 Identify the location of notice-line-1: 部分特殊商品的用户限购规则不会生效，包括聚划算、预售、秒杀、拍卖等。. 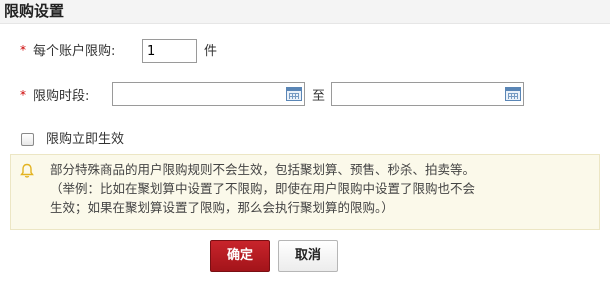
(263, 169).